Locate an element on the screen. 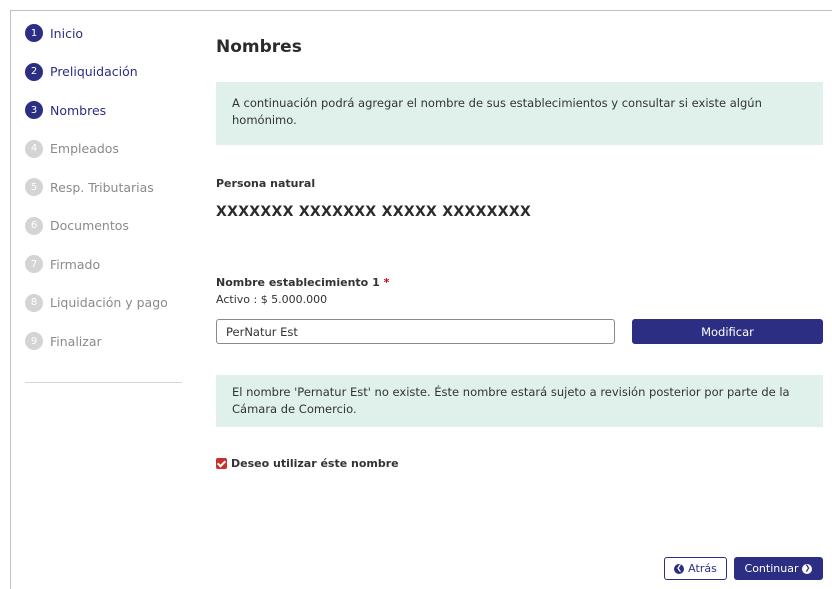 Image resolution: width=832 pixels, height=589 pixels. step-label: Liquidación y pago is located at coordinates (109, 303).